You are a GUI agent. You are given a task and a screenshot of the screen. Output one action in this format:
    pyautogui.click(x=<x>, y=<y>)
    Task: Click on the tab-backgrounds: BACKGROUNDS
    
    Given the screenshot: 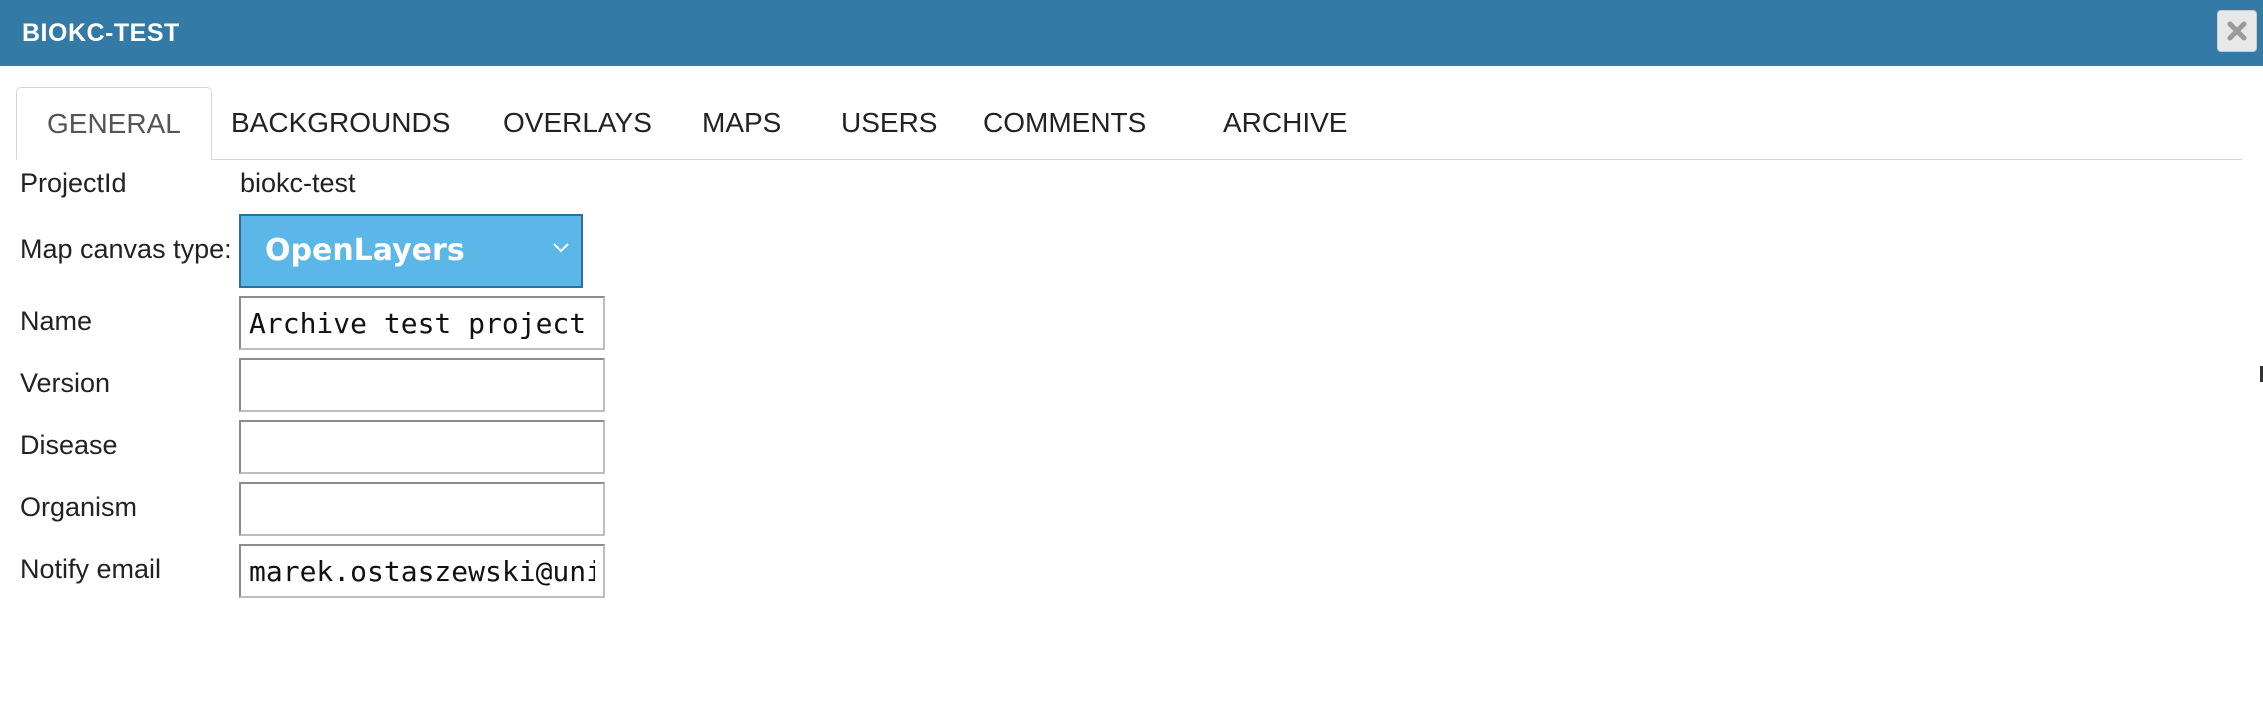 What is the action you would take?
    pyautogui.click(x=340, y=123)
    